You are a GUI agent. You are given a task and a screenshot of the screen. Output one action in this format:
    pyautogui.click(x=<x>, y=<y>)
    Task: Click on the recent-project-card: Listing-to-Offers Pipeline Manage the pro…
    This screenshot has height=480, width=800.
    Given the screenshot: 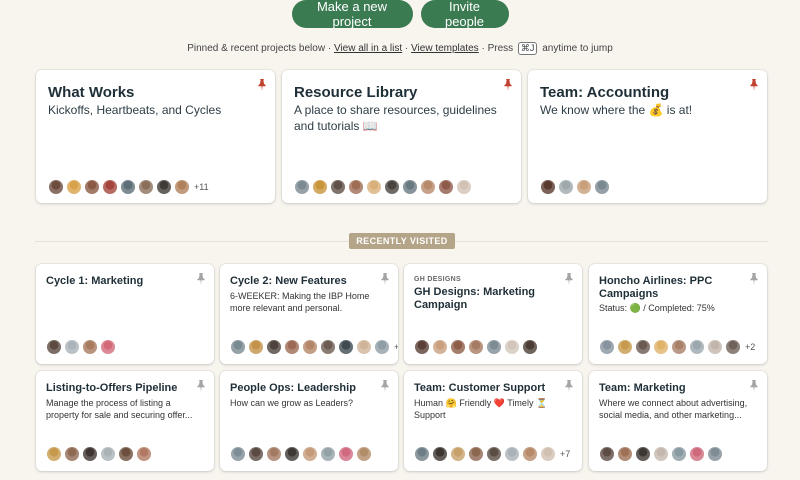 What is the action you would take?
    pyautogui.click(x=125, y=421)
    